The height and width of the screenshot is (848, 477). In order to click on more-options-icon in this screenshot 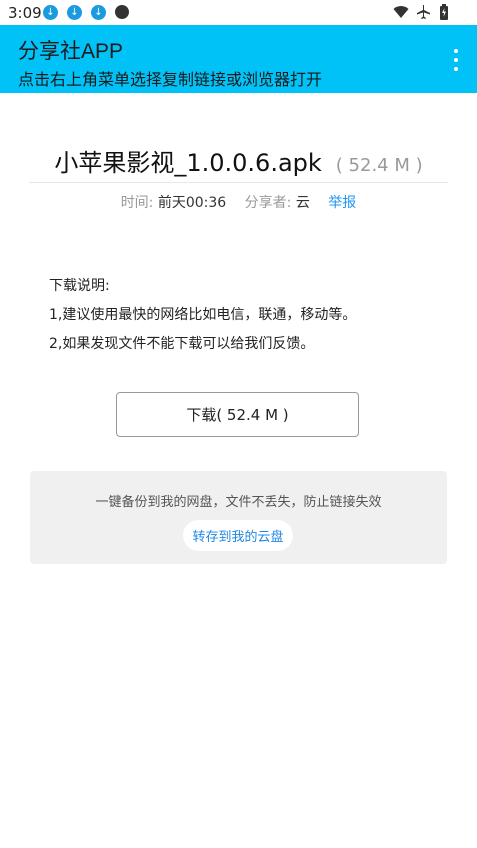, I will do `click(456, 60)`.